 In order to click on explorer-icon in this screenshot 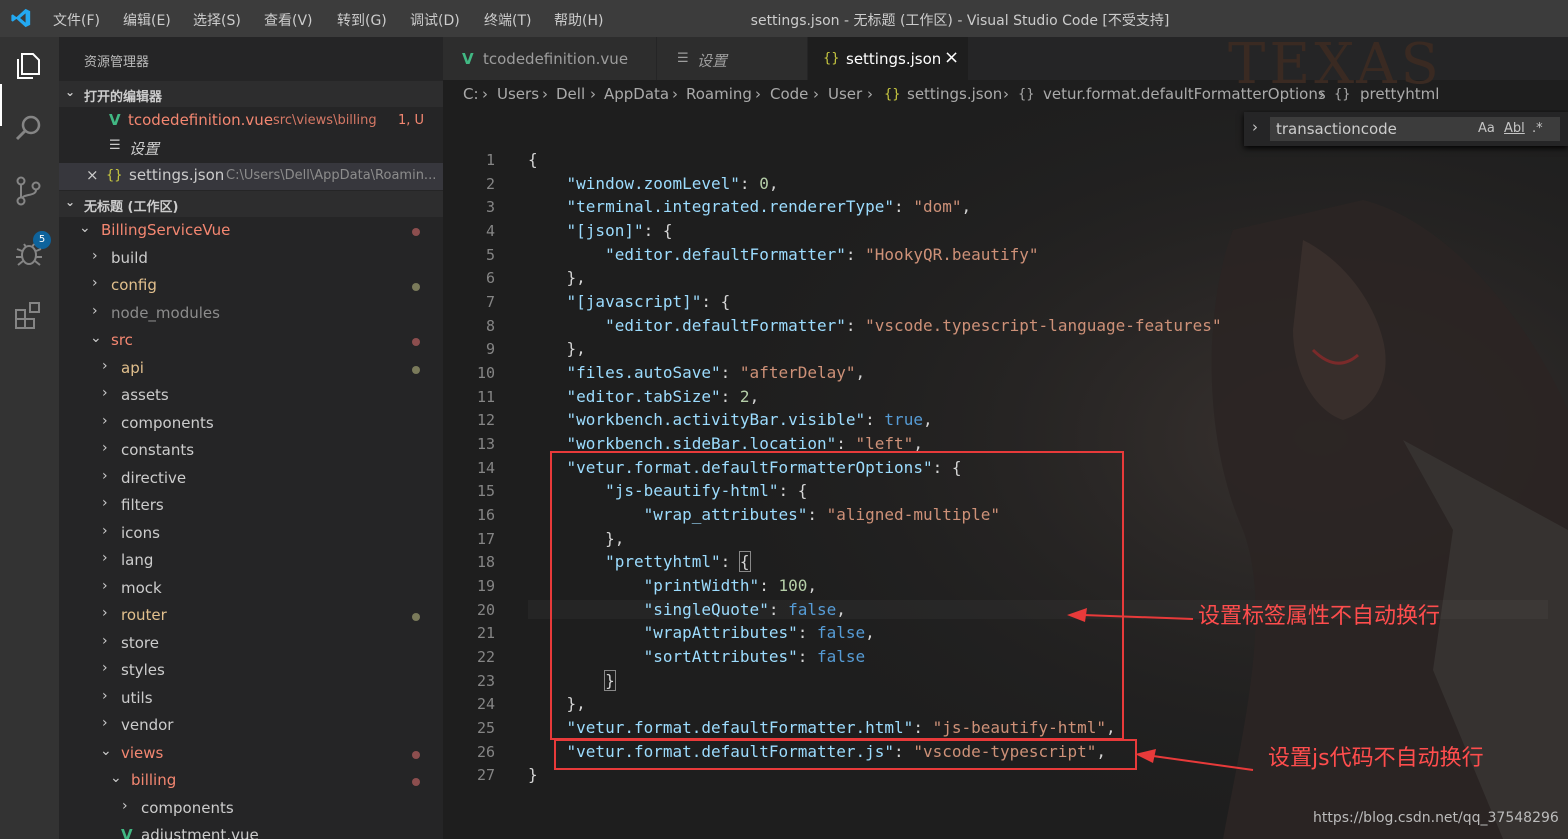, I will do `click(29, 66)`.